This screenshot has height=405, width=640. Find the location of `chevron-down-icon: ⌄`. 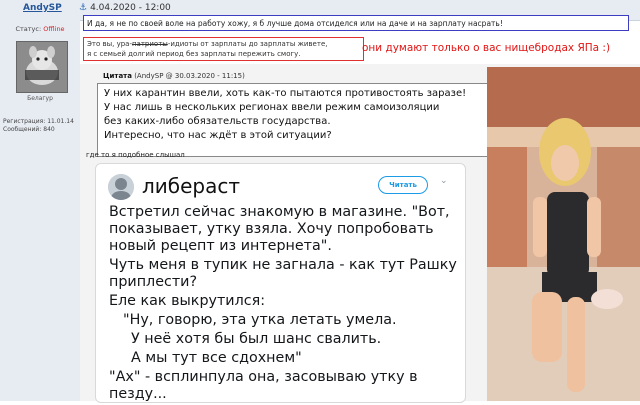

chevron-down-icon: ⌄ is located at coordinates (444, 181).